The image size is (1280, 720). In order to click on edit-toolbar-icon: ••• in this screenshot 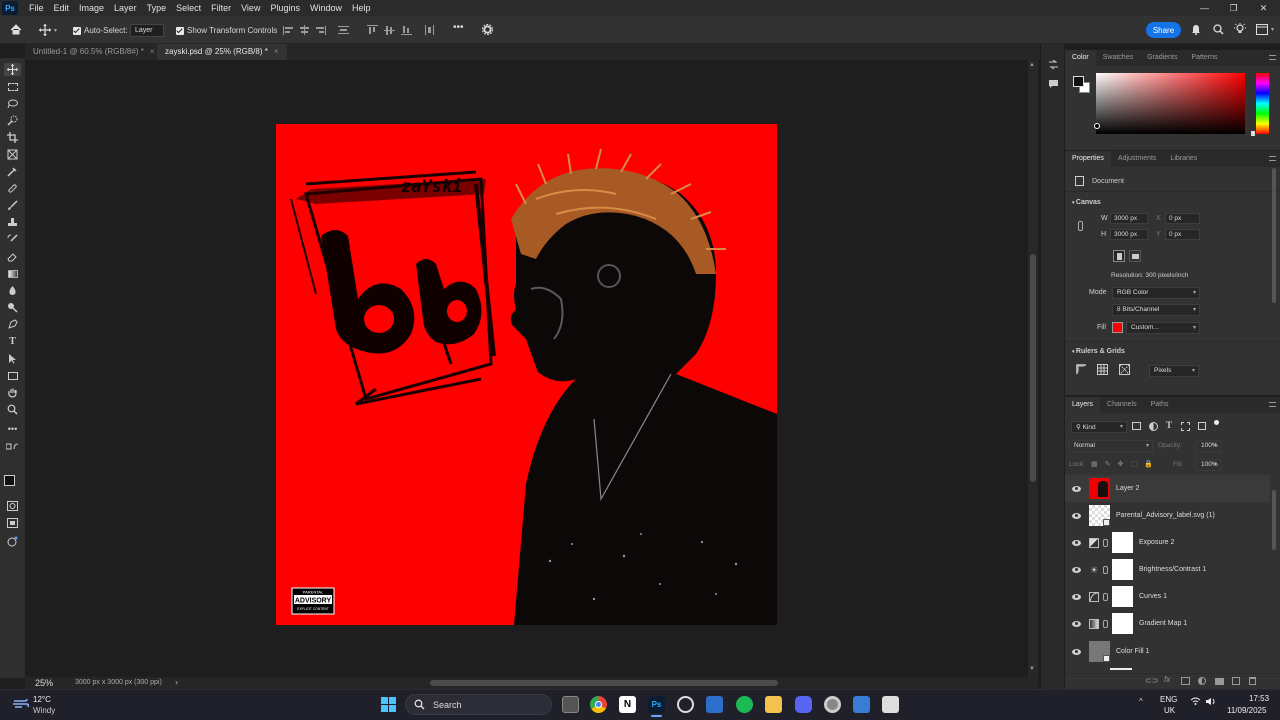, I will do `click(12, 428)`.